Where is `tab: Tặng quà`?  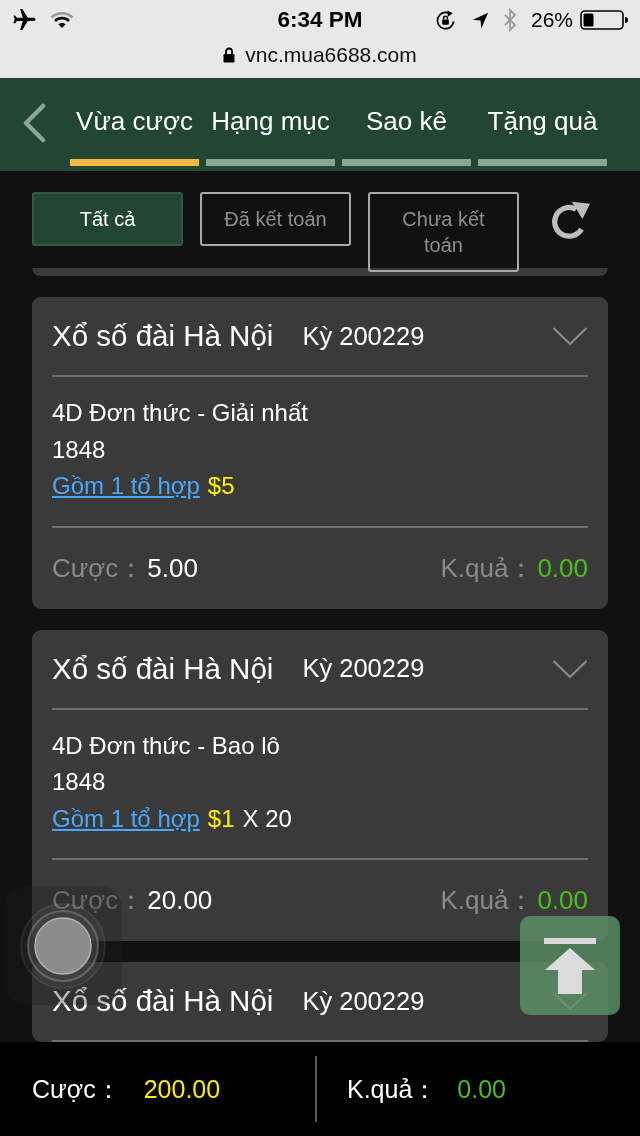
tab: Tặng quà is located at coordinates (542, 132).